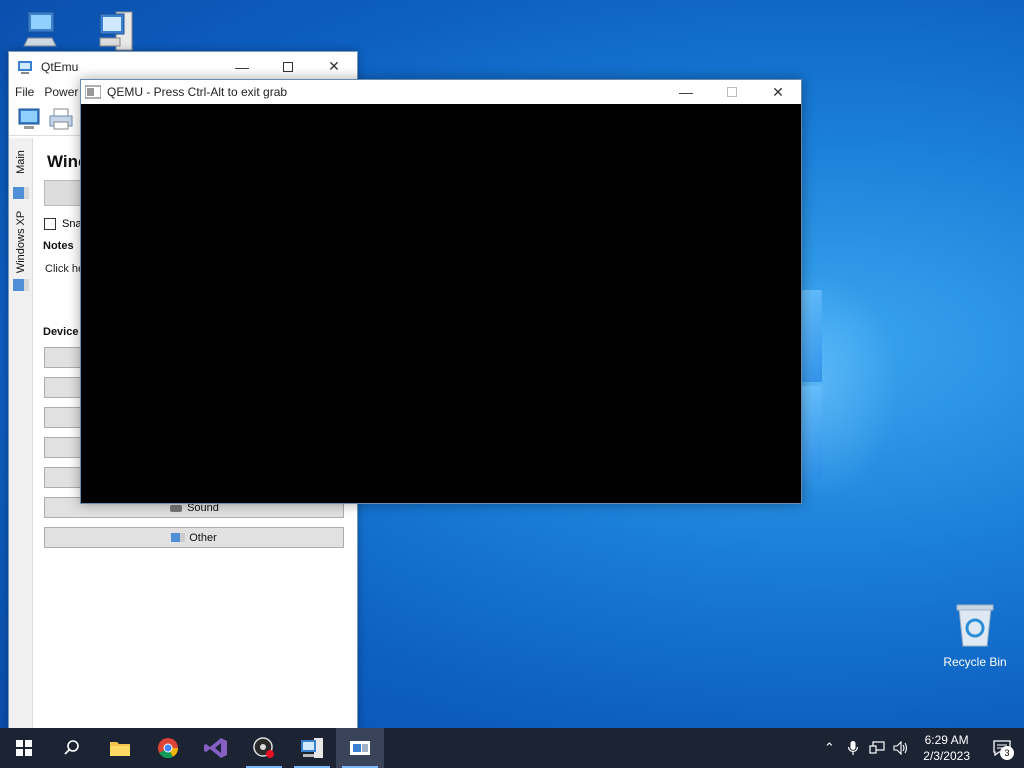 This screenshot has height=768, width=1024. What do you see at coordinates (194, 537) in the screenshot?
I see `other-device-button: Other` at bounding box center [194, 537].